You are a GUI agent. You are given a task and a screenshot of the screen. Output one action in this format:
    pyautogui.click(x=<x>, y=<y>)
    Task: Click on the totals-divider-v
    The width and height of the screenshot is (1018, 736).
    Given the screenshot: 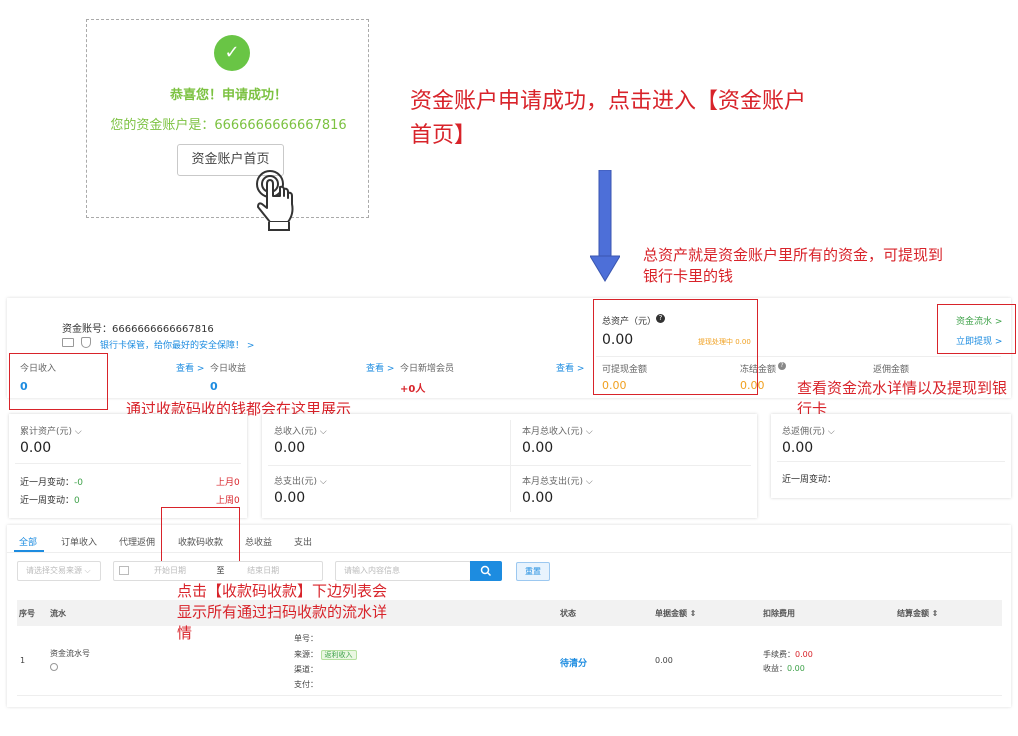 What is the action you would take?
    pyautogui.click(x=510, y=466)
    